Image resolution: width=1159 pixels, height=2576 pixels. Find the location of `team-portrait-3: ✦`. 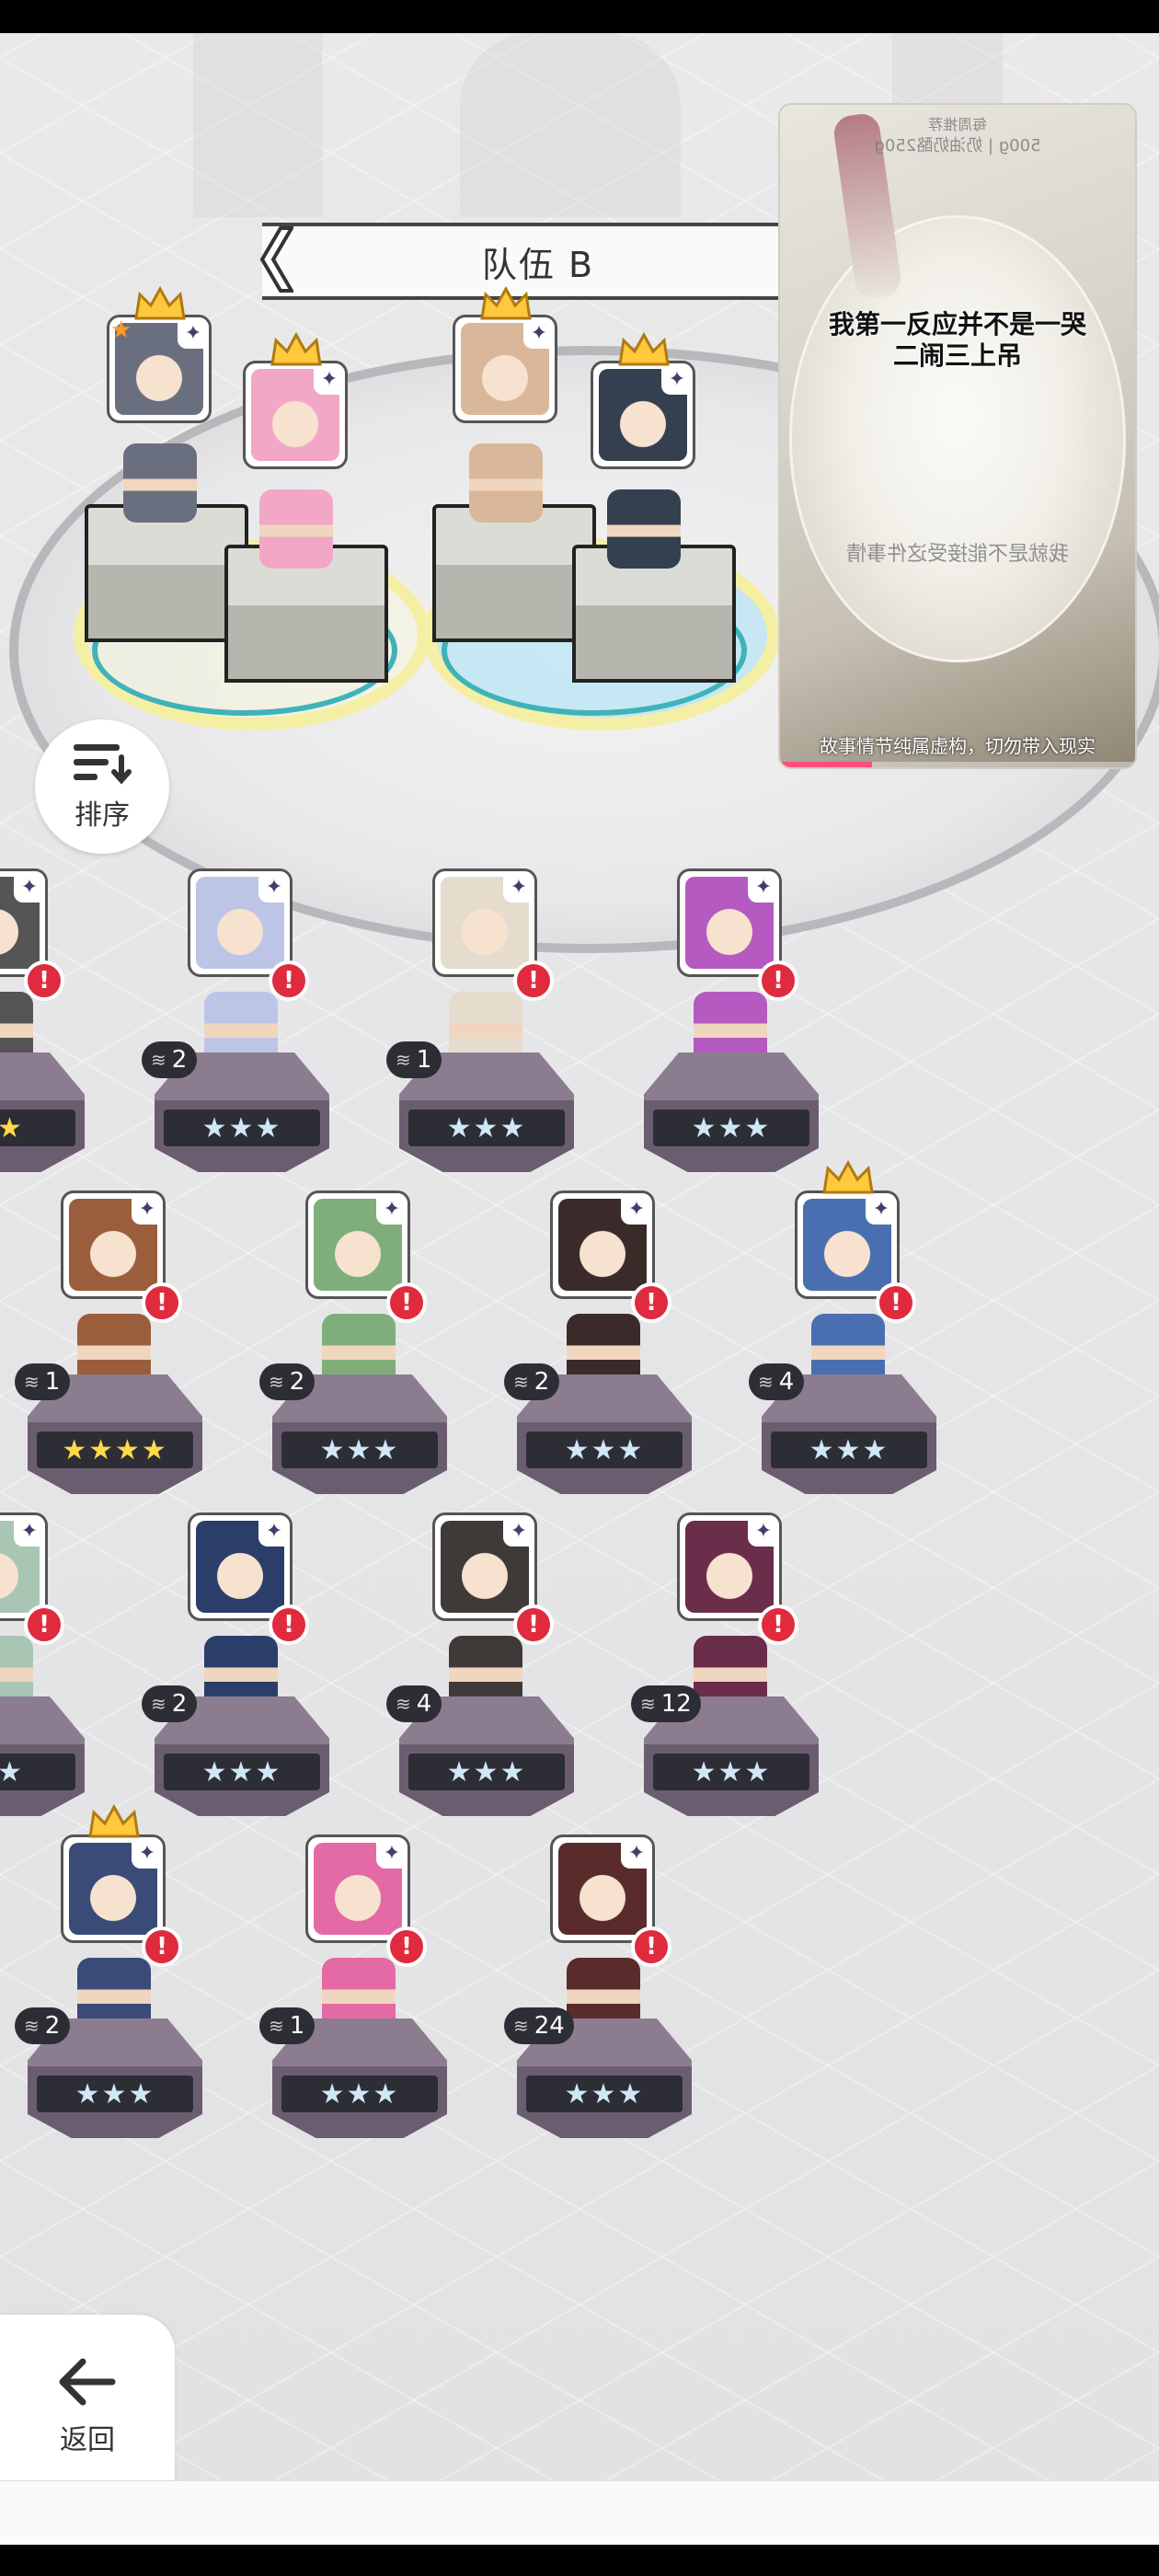

team-portrait-3: ✦ is located at coordinates (505, 369).